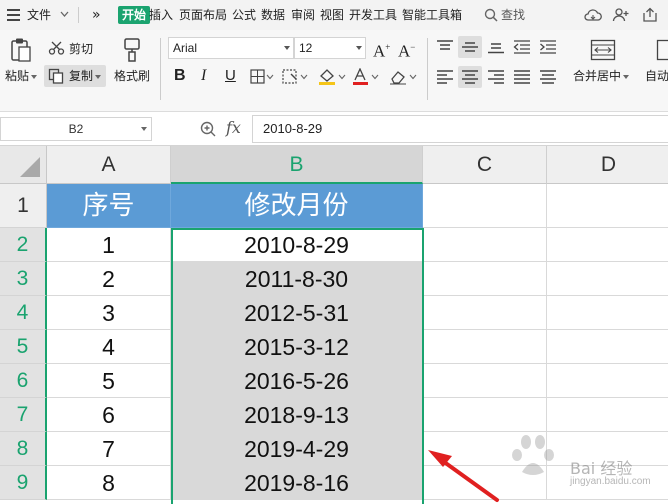 This screenshot has width=668, height=504. Describe the element at coordinates (533, 455) in the screenshot. I see `baidu-paw-logo` at that location.